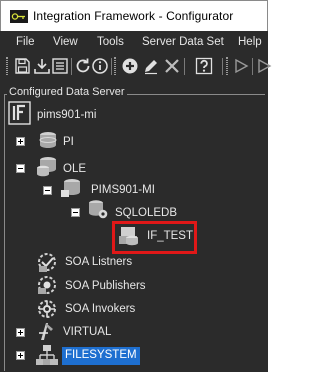 This screenshot has width=320, height=372. What do you see at coordinates (65, 42) in the screenshot?
I see `menu-view: View` at bounding box center [65, 42].